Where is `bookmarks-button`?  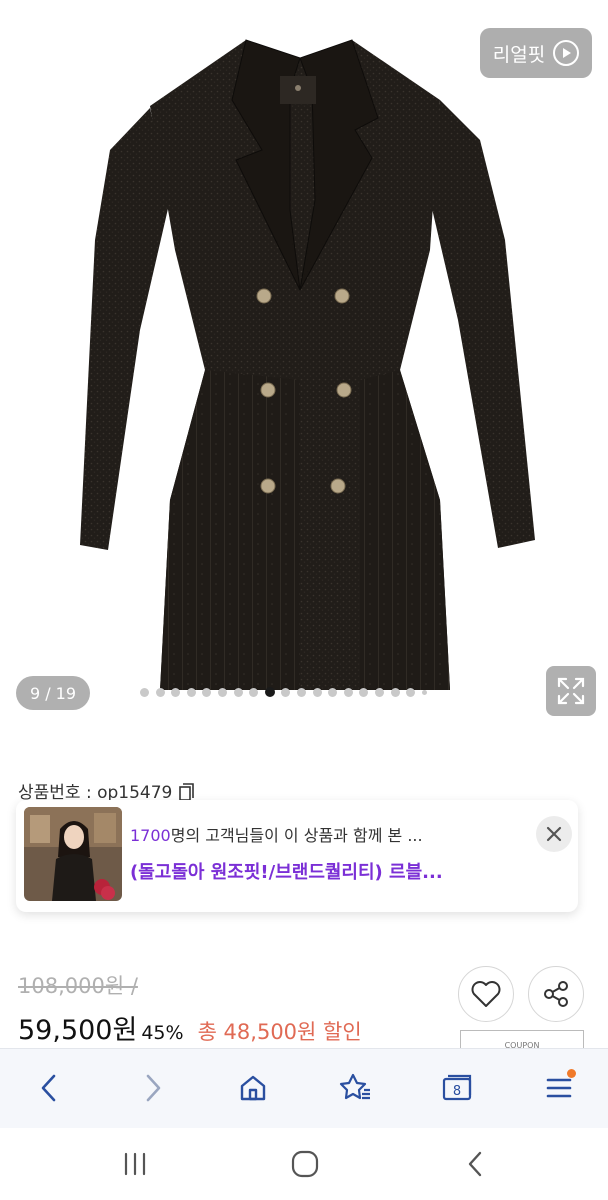 bookmarks-button is located at coordinates (355, 1088).